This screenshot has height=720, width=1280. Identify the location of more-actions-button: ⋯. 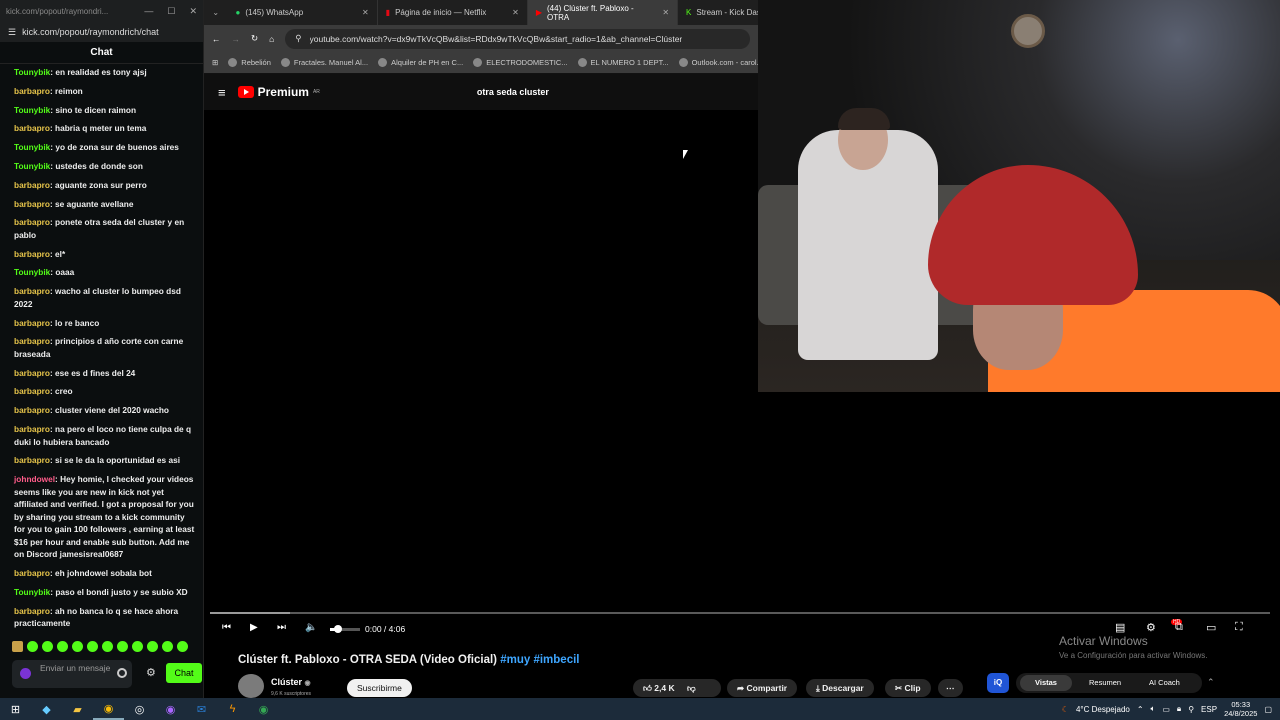
(950, 688).